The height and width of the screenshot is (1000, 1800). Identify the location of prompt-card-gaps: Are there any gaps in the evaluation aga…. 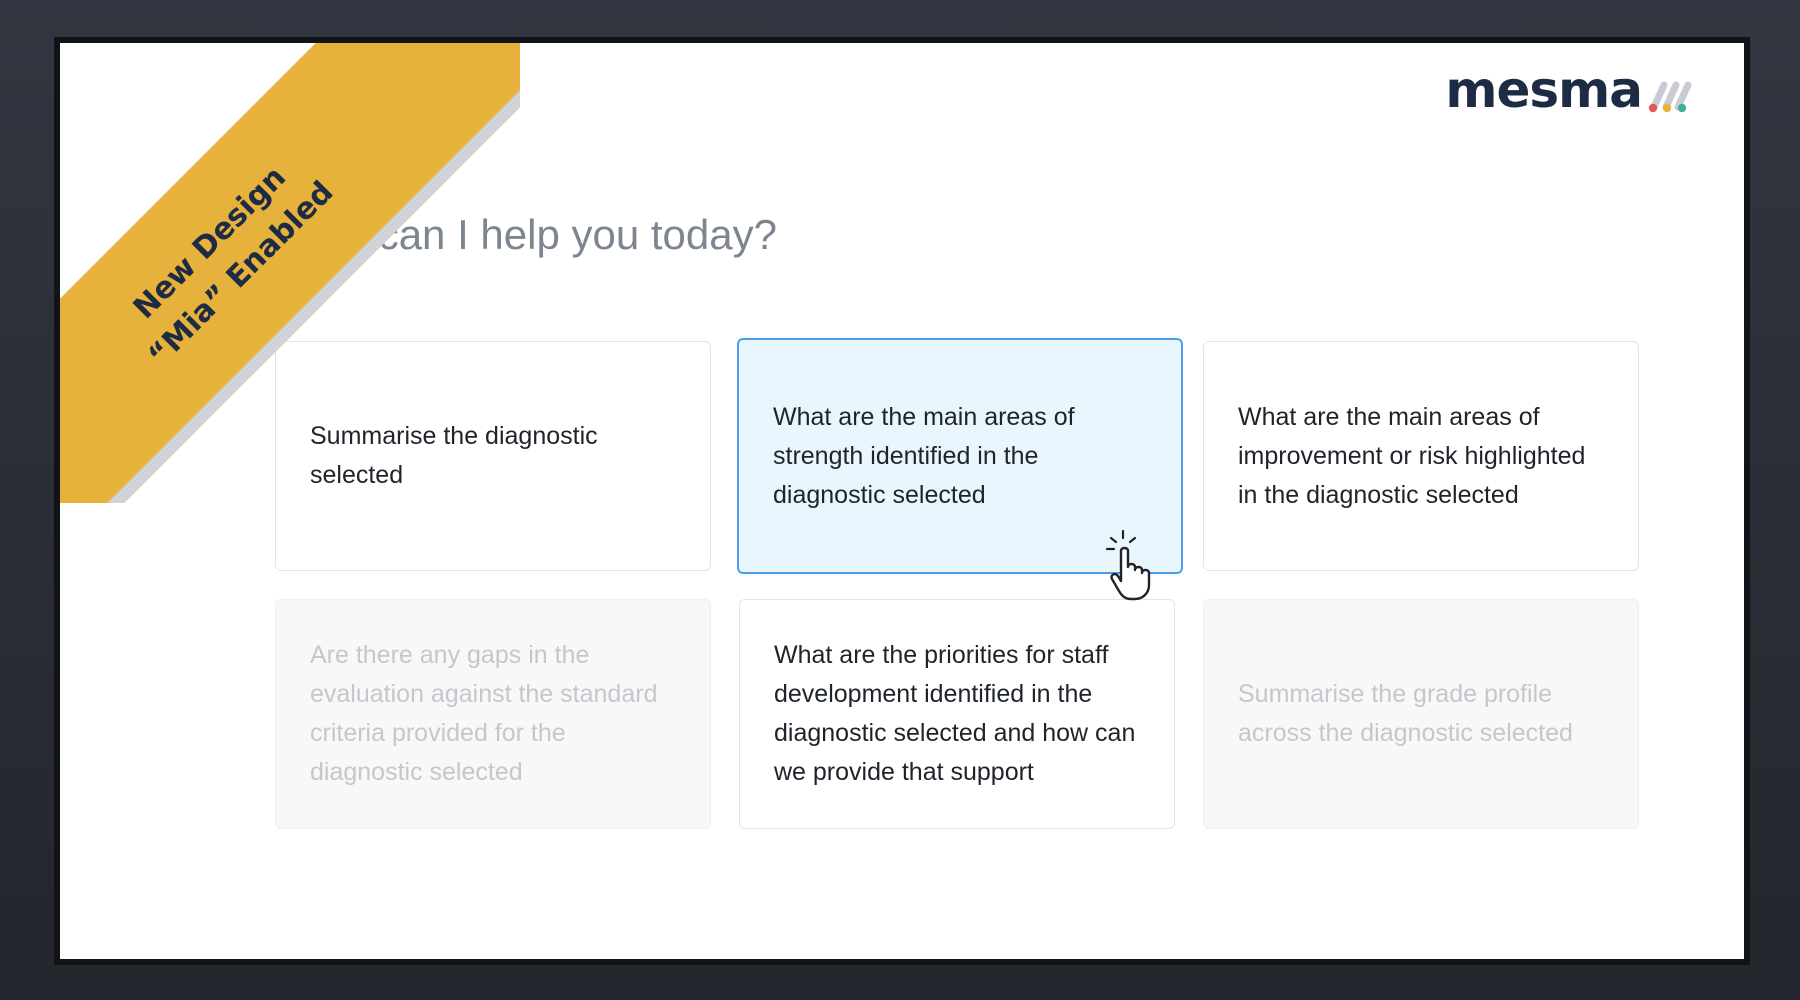
(493, 714).